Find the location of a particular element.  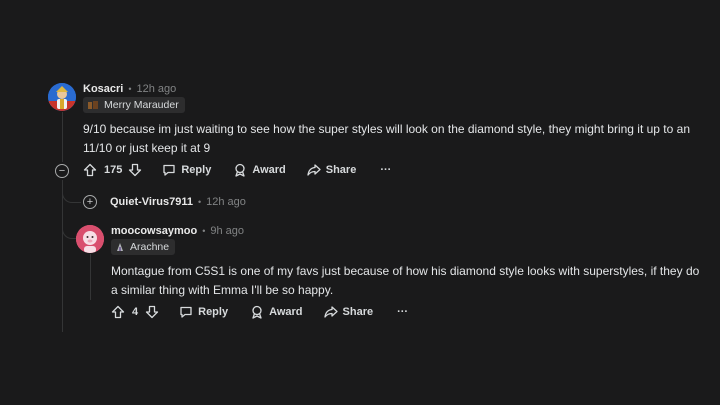

vote-score: 175 is located at coordinates (113, 170).